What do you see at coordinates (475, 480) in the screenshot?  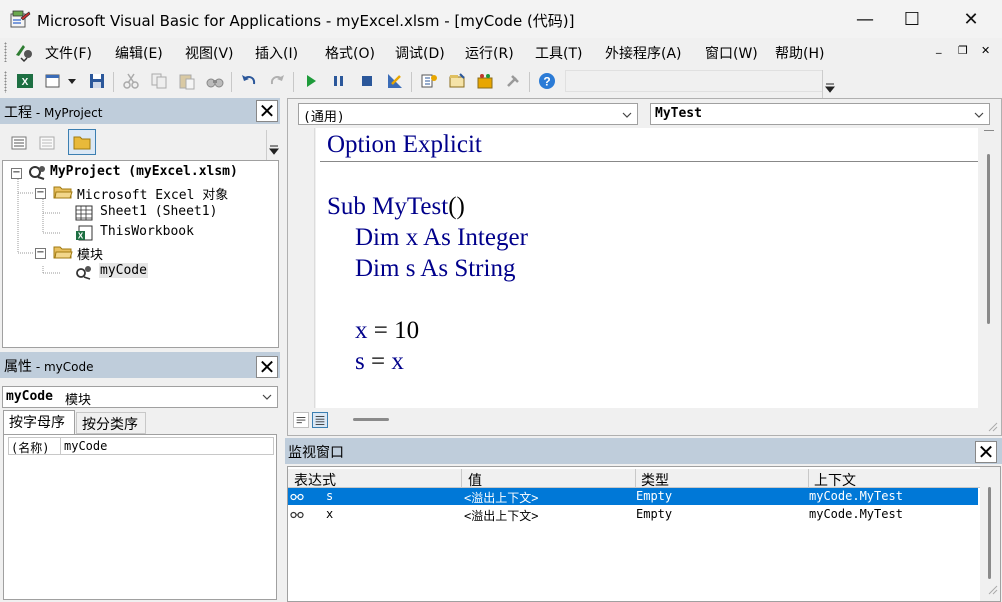 I see `column-header-value: 值` at bounding box center [475, 480].